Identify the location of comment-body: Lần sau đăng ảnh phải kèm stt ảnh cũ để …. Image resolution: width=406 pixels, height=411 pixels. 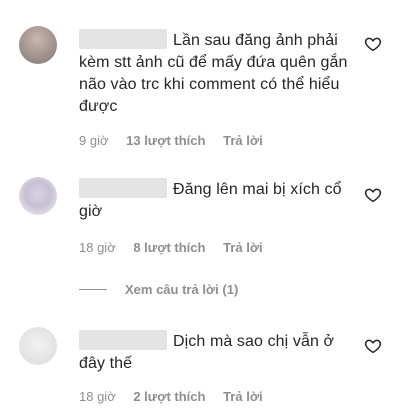
(216, 73).